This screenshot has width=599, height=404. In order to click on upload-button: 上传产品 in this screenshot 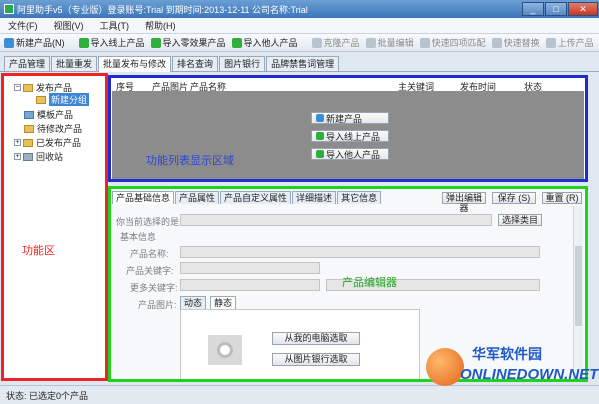, I will do `click(569, 42)`.